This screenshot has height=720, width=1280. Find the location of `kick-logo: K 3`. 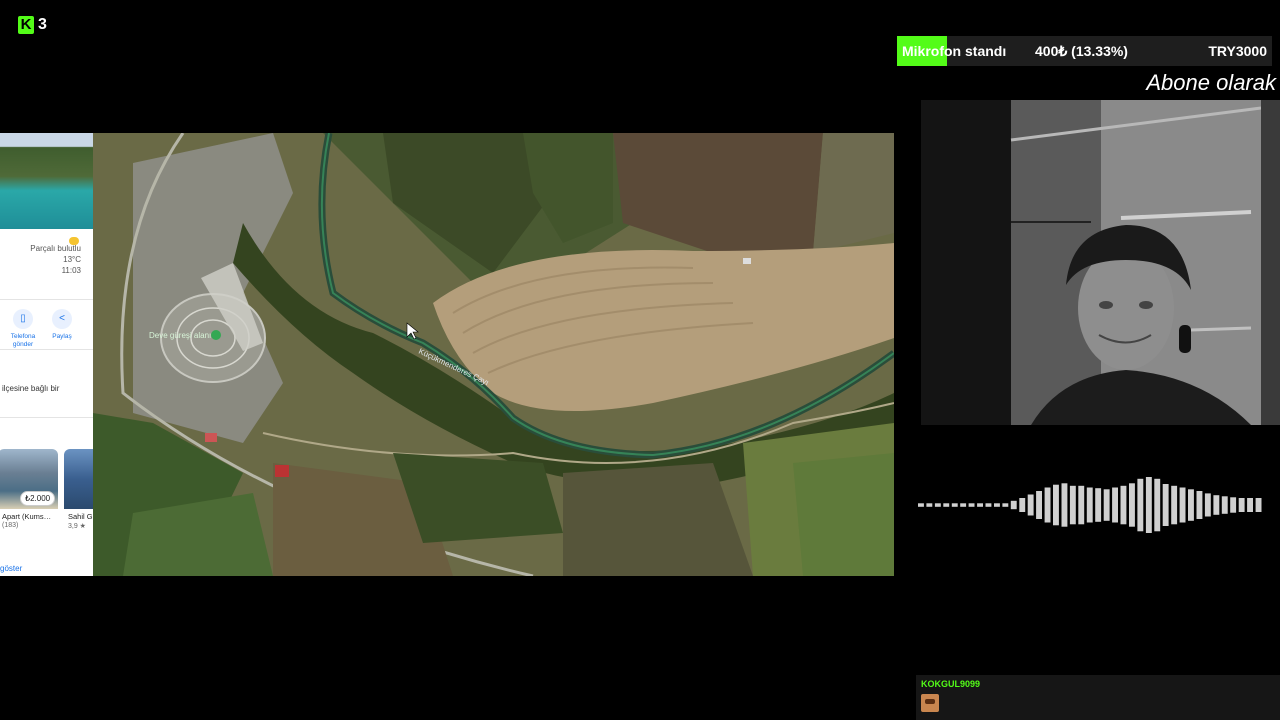

kick-logo: K 3 is located at coordinates (32, 25).